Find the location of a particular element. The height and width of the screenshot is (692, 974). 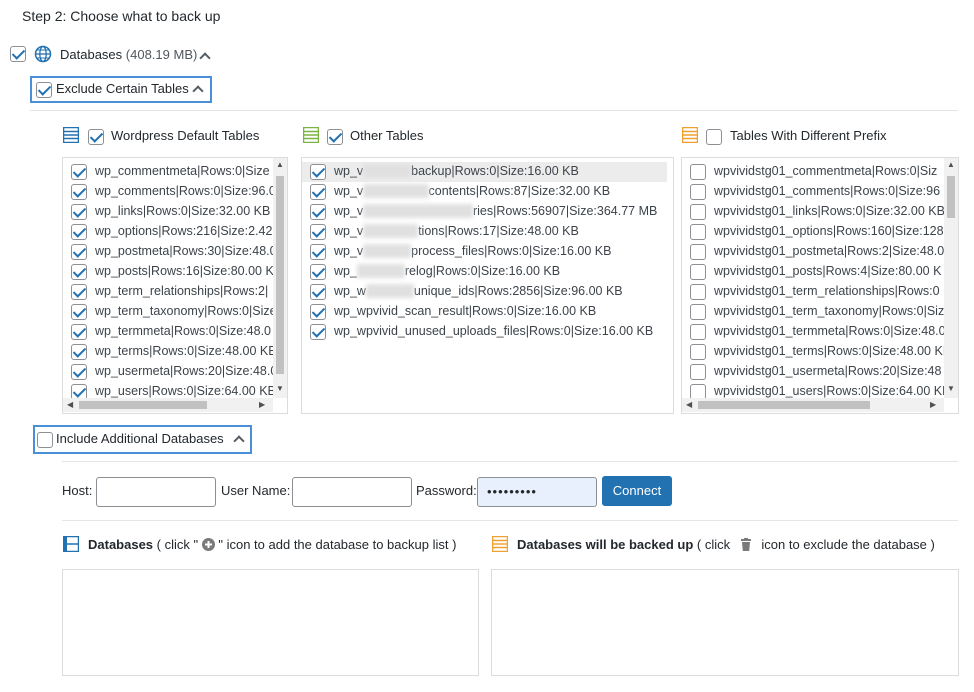

wordpress-table-row: wp_term_relationships|Rows:2| is located at coordinates (175, 292).